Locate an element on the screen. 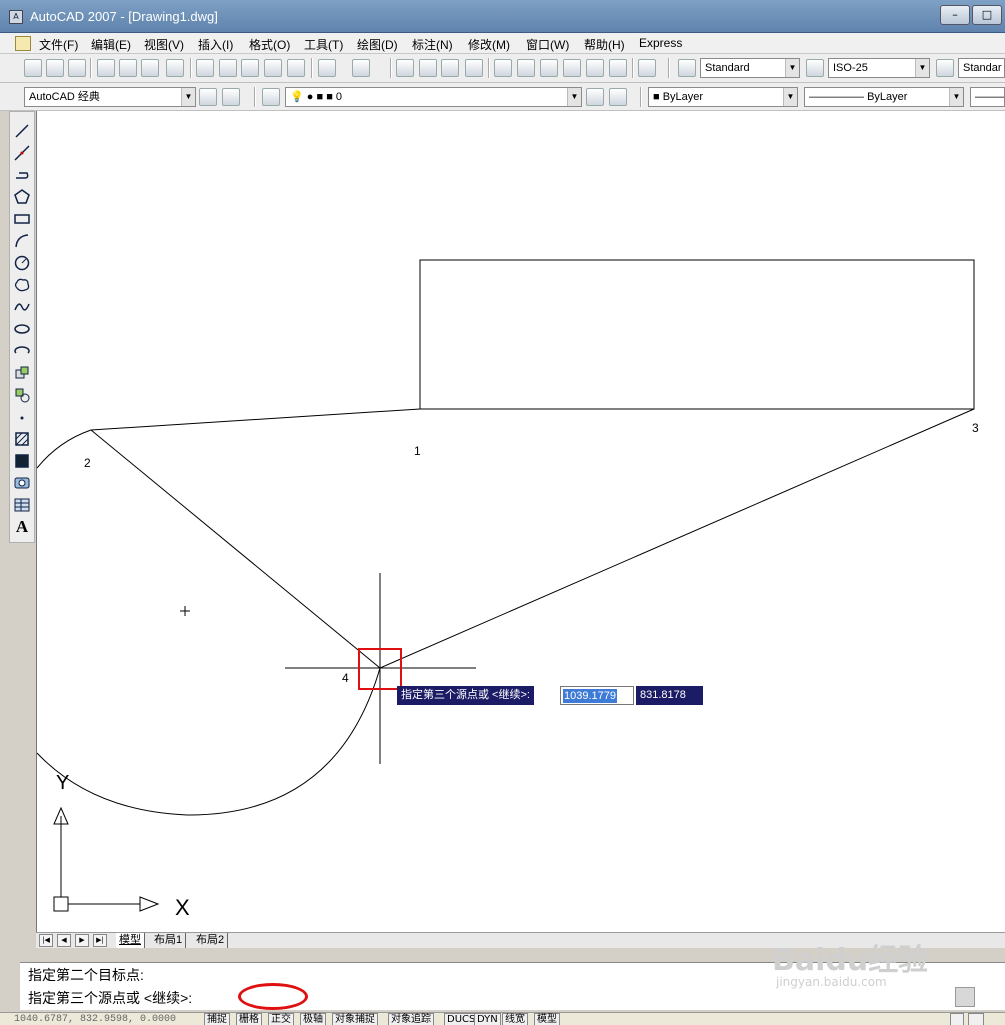  publish-icon is located at coordinates (150, 68).